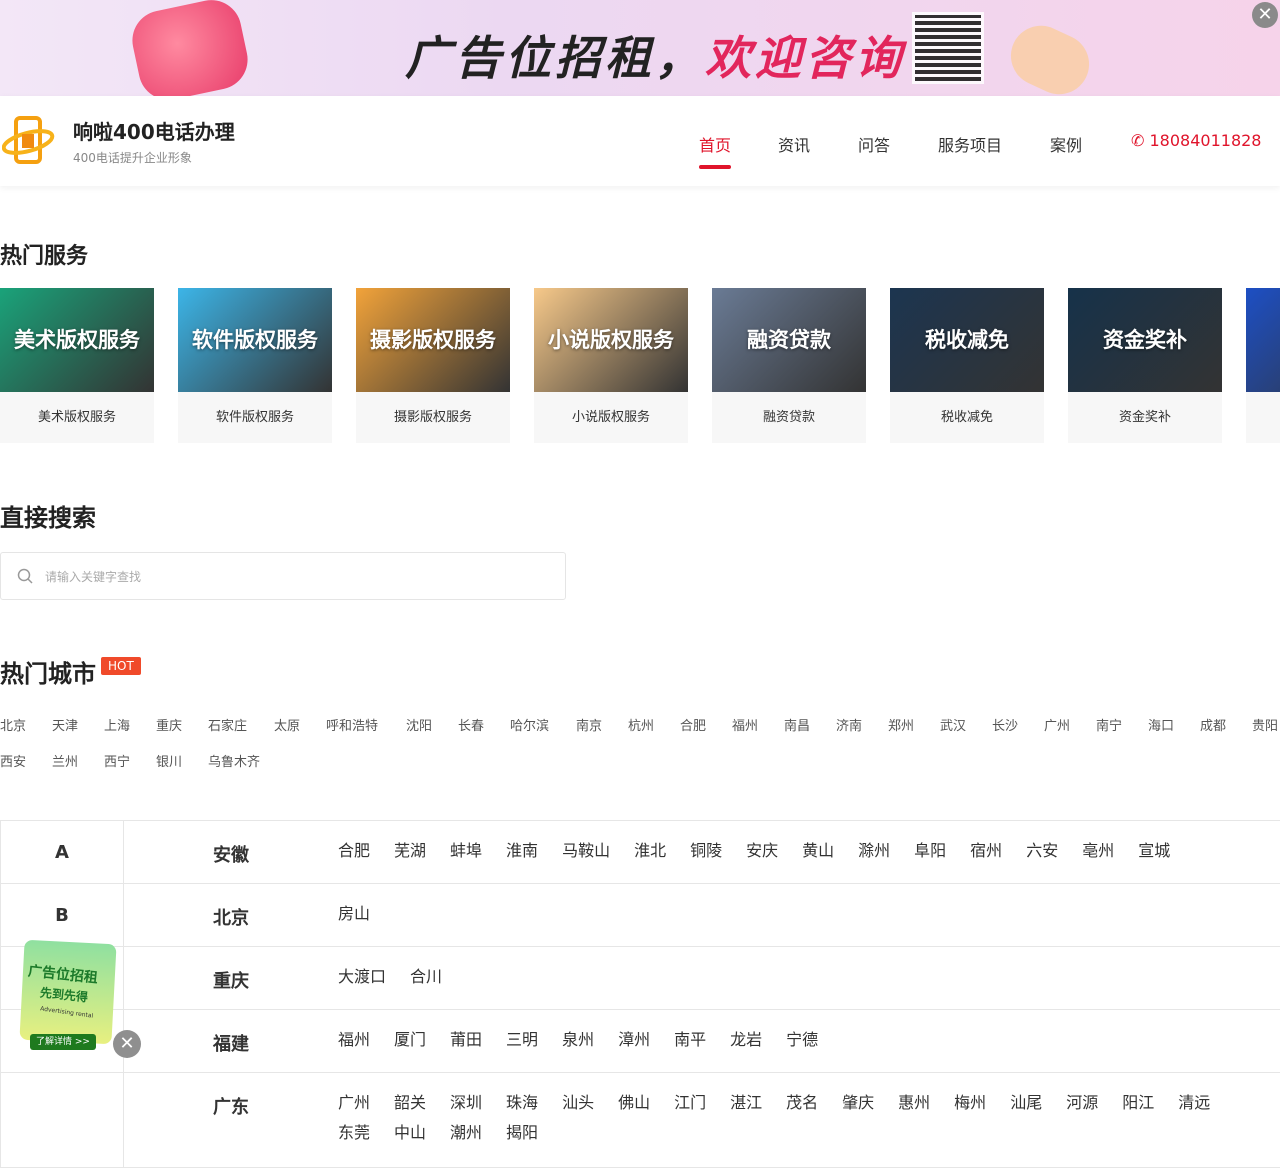 The image size is (1280, 1168). Describe the element at coordinates (410, 1103) in the screenshot. I see `city-link: 韶关` at that location.